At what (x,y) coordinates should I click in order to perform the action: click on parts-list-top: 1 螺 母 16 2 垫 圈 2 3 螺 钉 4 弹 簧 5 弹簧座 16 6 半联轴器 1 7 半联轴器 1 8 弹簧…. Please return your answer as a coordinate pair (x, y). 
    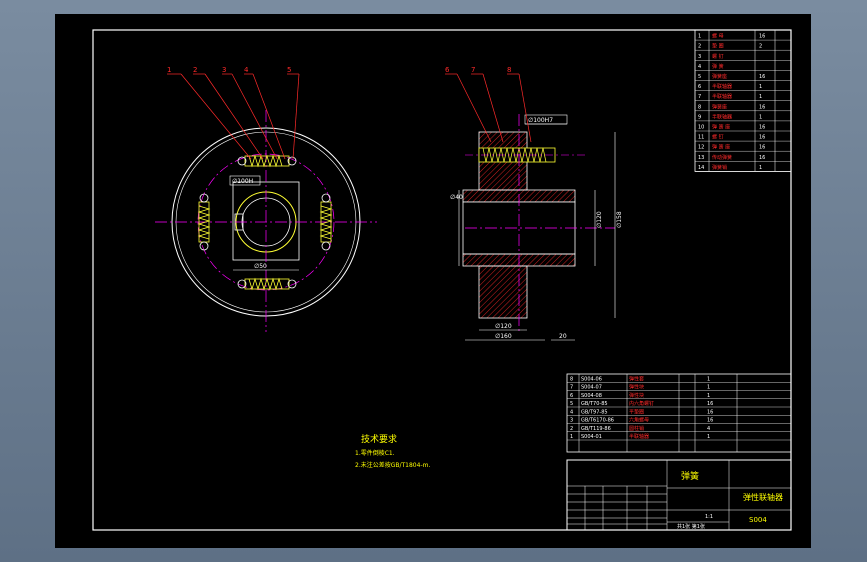
    Looking at the image, I should click on (743, 100).